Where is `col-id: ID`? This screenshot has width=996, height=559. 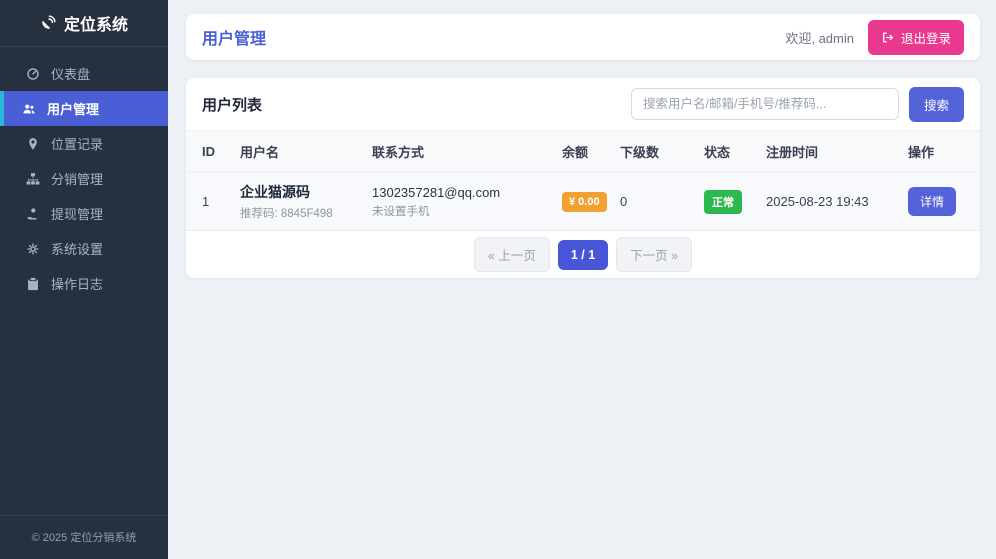 col-id: ID is located at coordinates (213, 152).